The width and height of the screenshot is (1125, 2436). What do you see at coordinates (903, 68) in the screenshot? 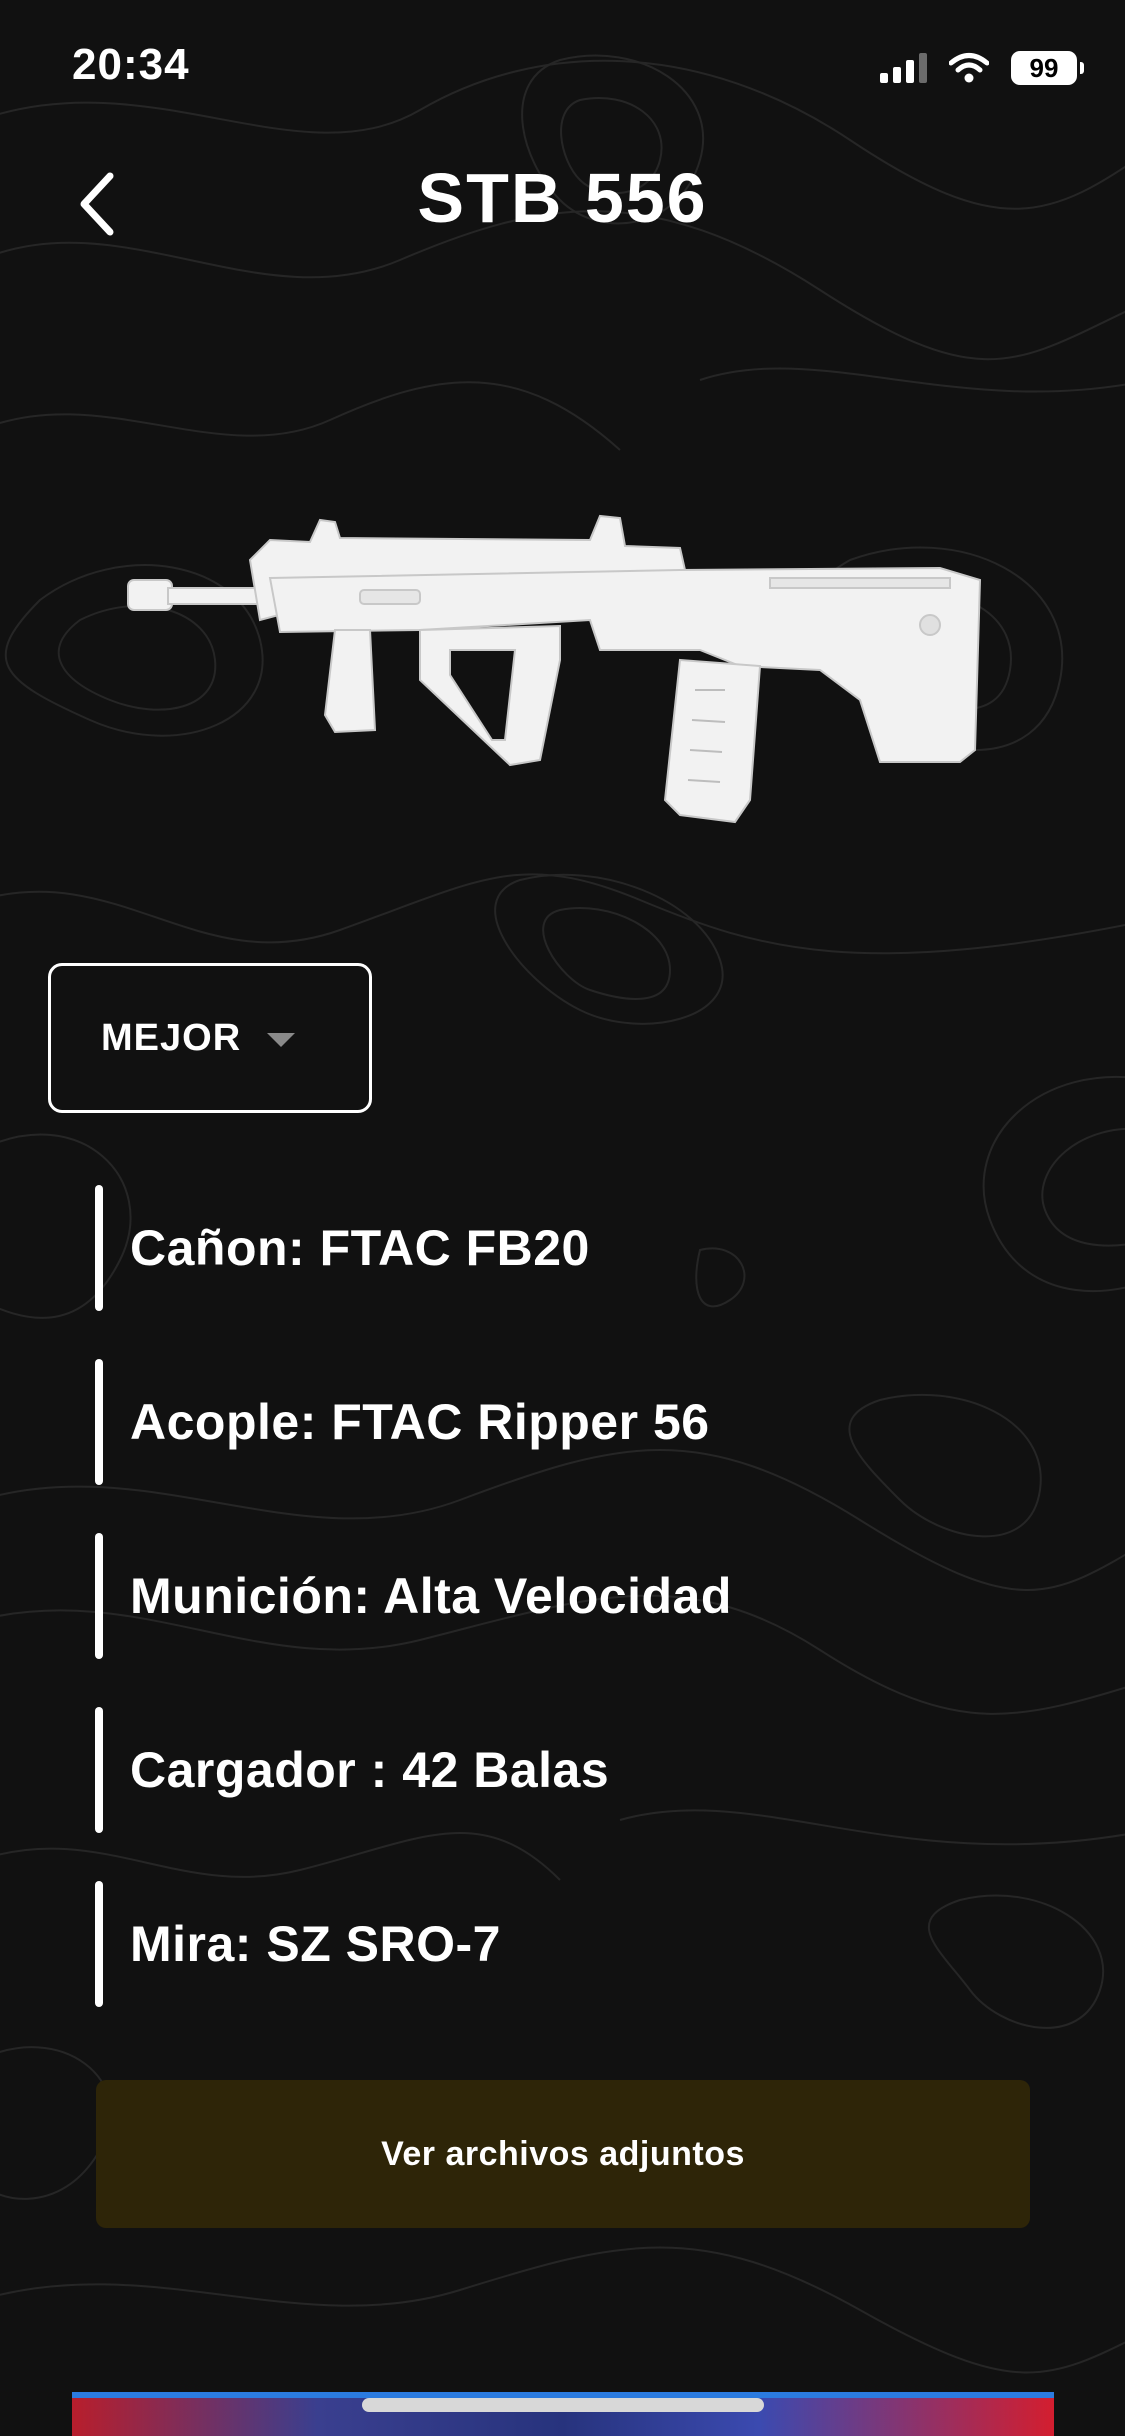
I see `cellular-signal-icon` at bounding box center [903, 68].